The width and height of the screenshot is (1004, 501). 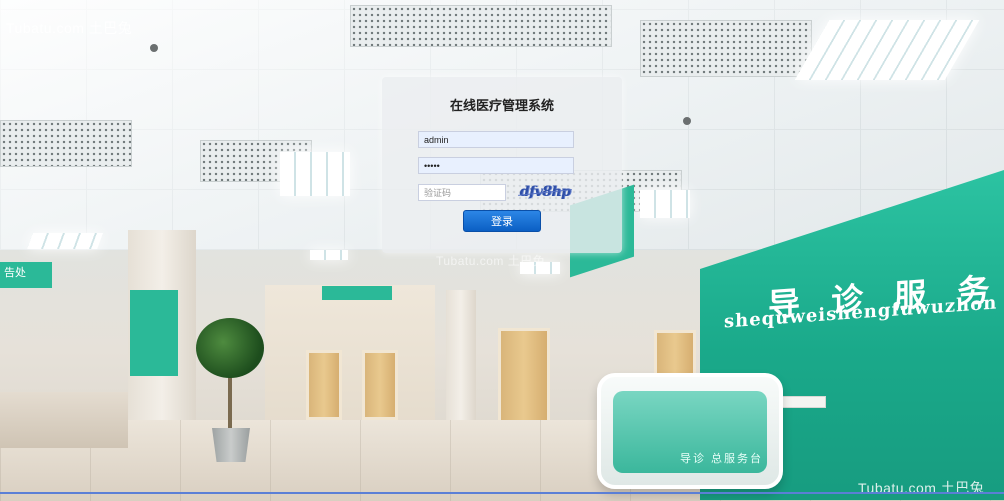 What do you see at coordinates (231, 445) in the screenshot?
I see `plant-pot` at bounding box center [231, 445].